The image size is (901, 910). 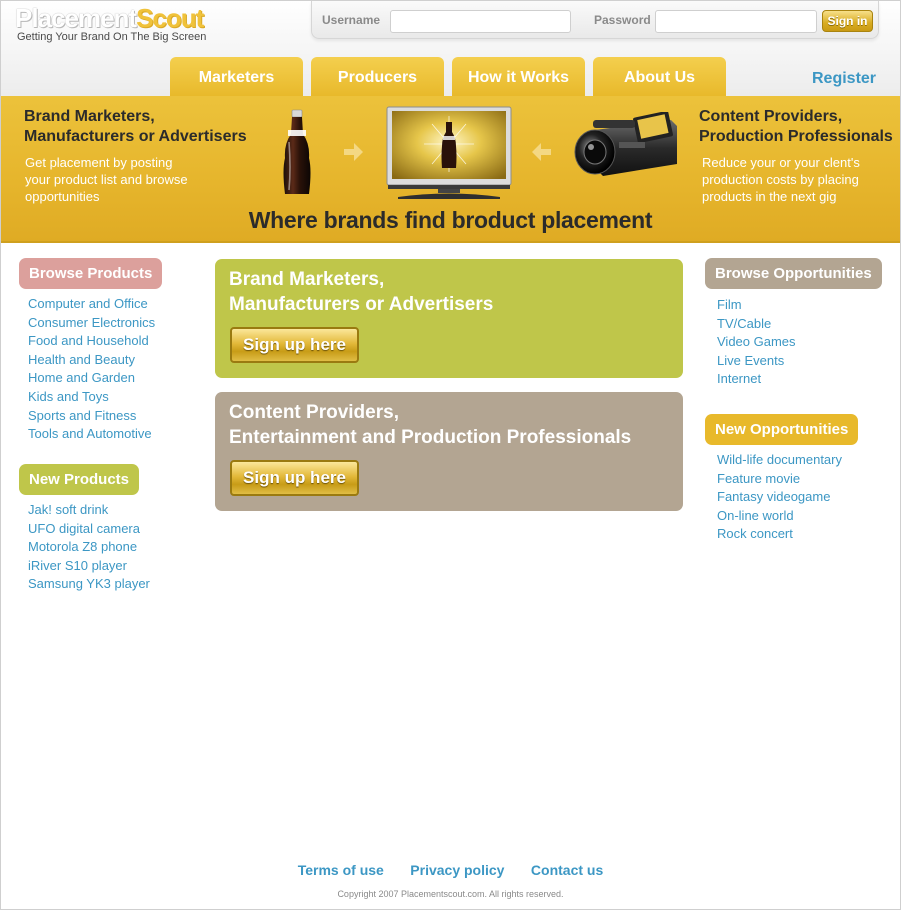 What do you see at coordinates (170, 18) in the screenshot?
I see `logo-part-2: Scout` at bounding box center [170, 18].